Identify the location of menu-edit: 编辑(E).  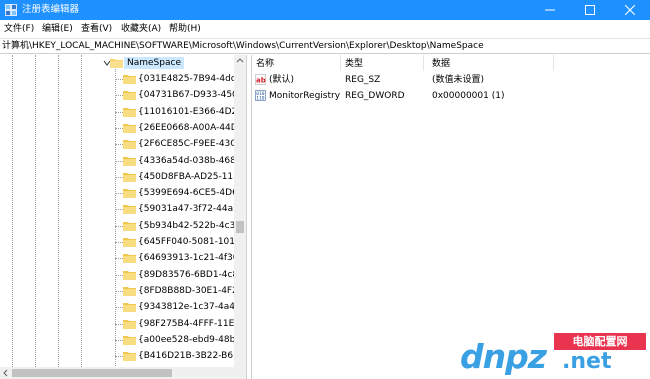
(57, 29).